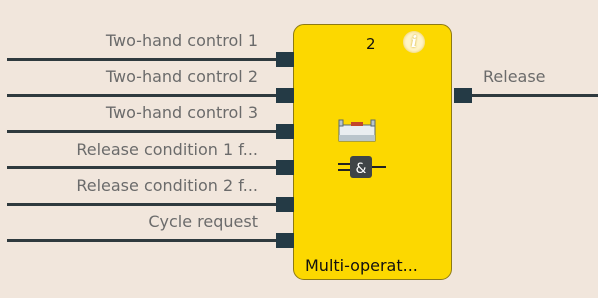 Image resolution: width=603 pixels, height=302 pixels. Describe the element at coordinates (371, 44) in the screenshot. I see `block-number: 2` at that location.